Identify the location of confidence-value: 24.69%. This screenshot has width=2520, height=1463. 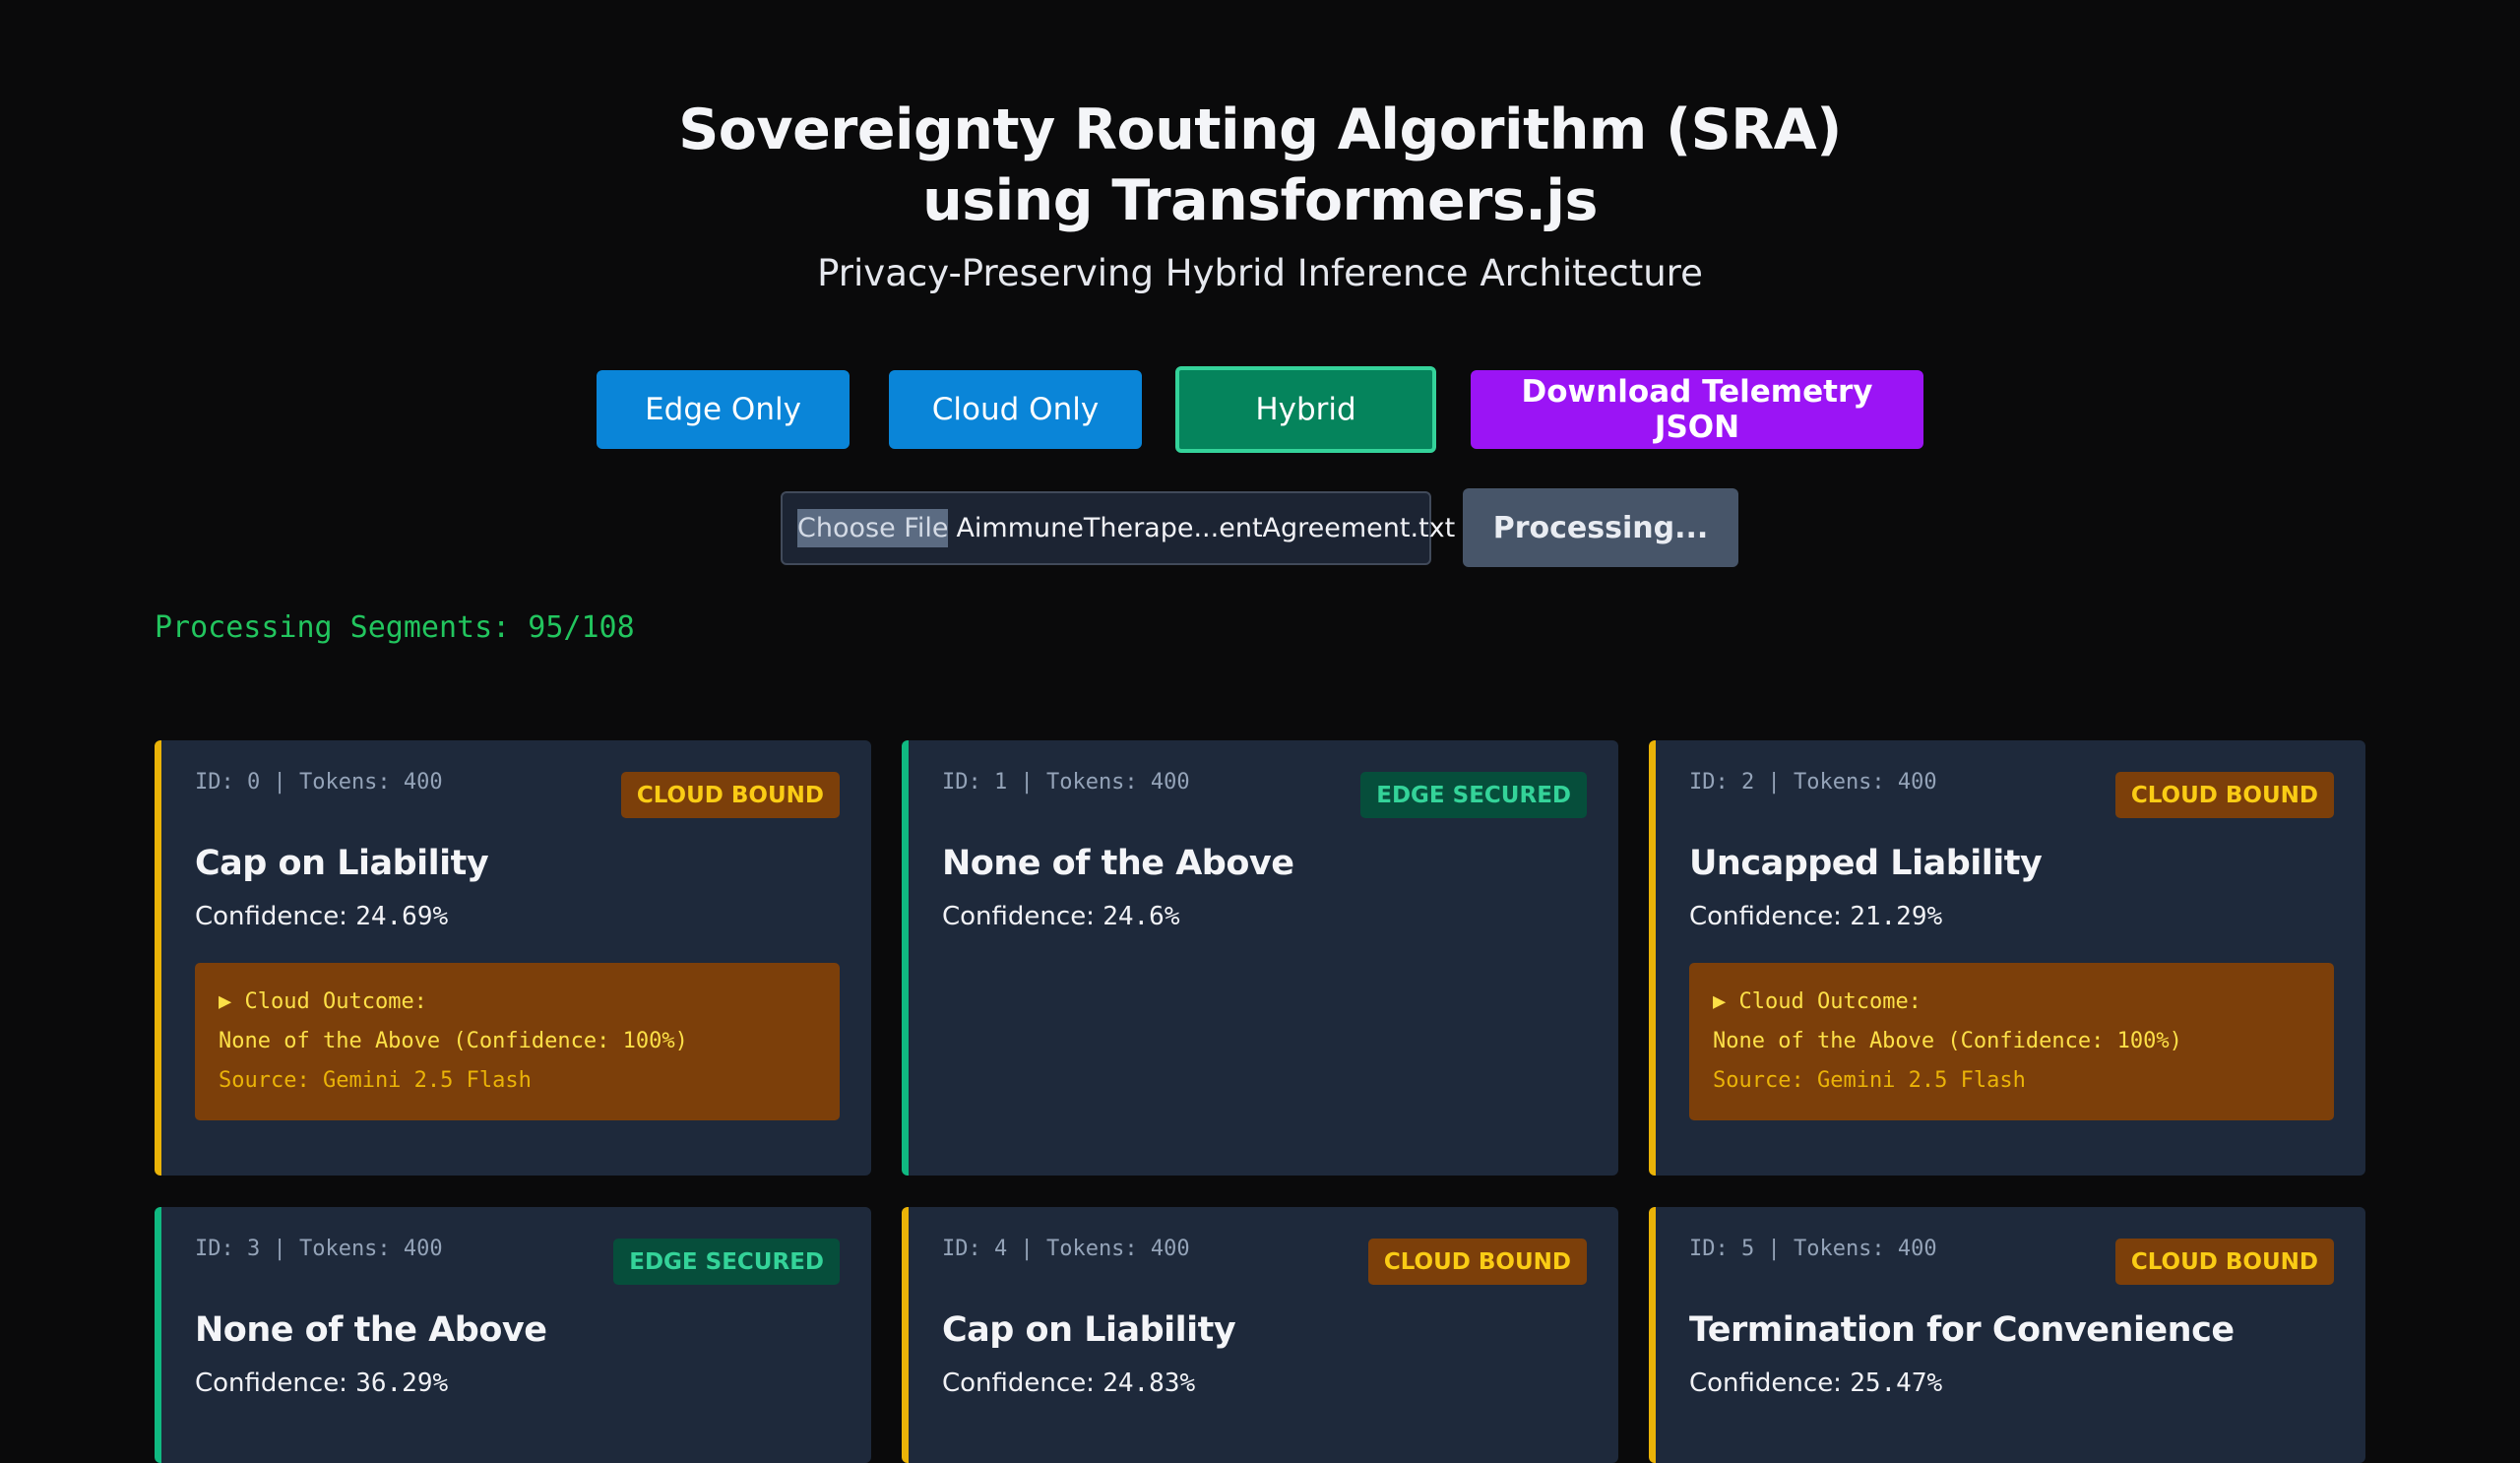
(402, 916).